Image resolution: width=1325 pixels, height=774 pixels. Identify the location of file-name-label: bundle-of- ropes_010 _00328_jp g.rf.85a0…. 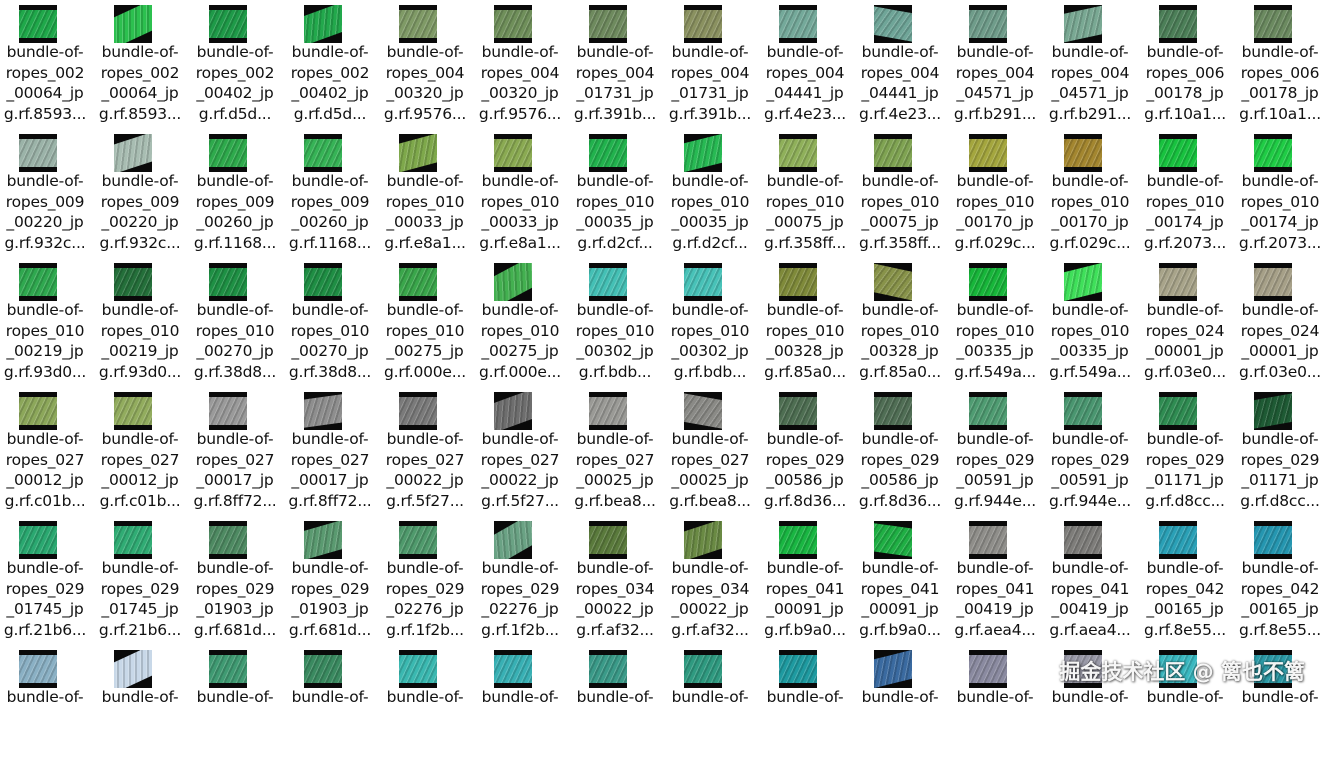
(900, 341).